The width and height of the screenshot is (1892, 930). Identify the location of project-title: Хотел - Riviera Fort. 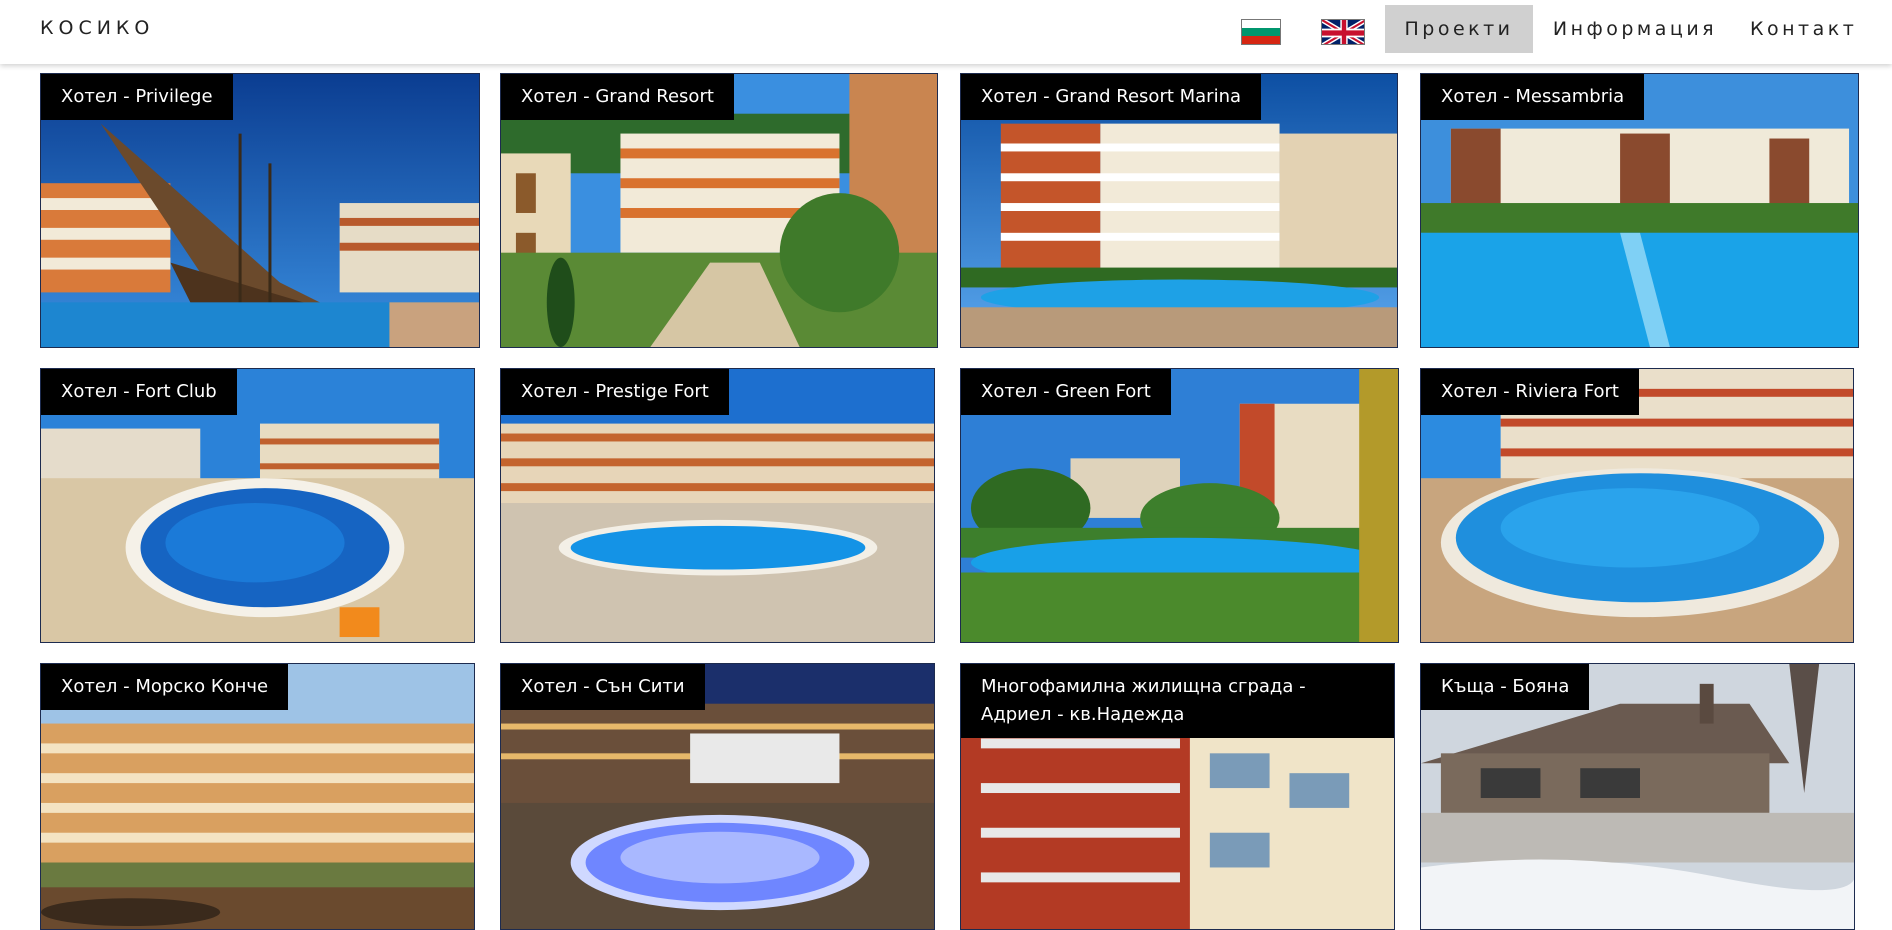
(1530, 392).